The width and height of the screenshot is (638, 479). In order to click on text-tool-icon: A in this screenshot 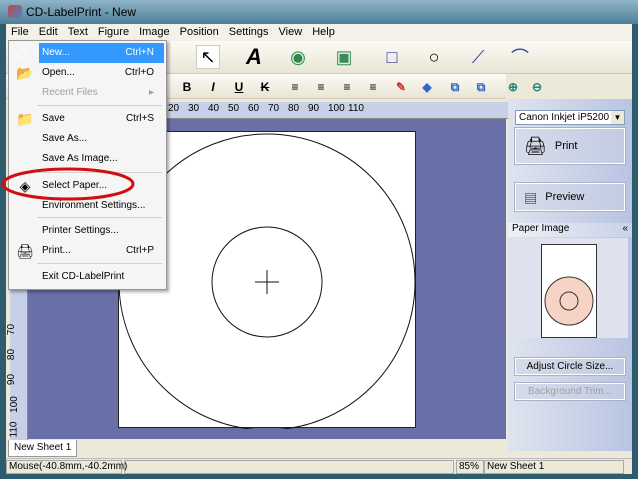, I will do `click(254, 56)`.